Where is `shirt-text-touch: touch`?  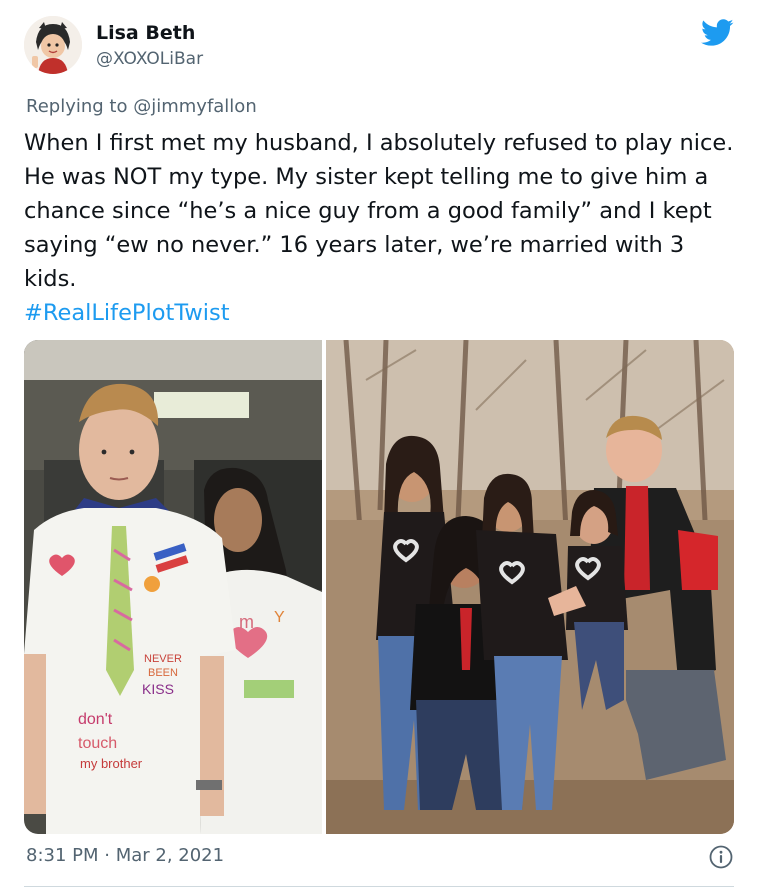
shirt-text-touch: touch is located at coordinates (97, 743).